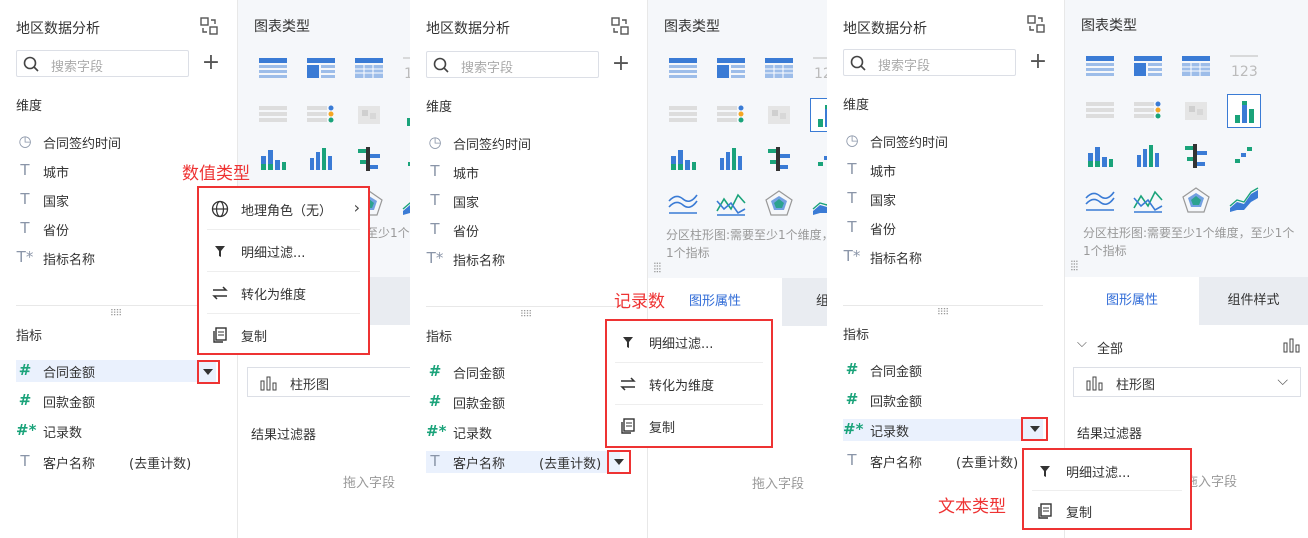 This screenshot has height=538, width=1308. What do you see at coordinates (283, 209) in the screenshot?
I see `menu-item-geo-role: 地理角色（无） ›` at bounding box center [283, 209].